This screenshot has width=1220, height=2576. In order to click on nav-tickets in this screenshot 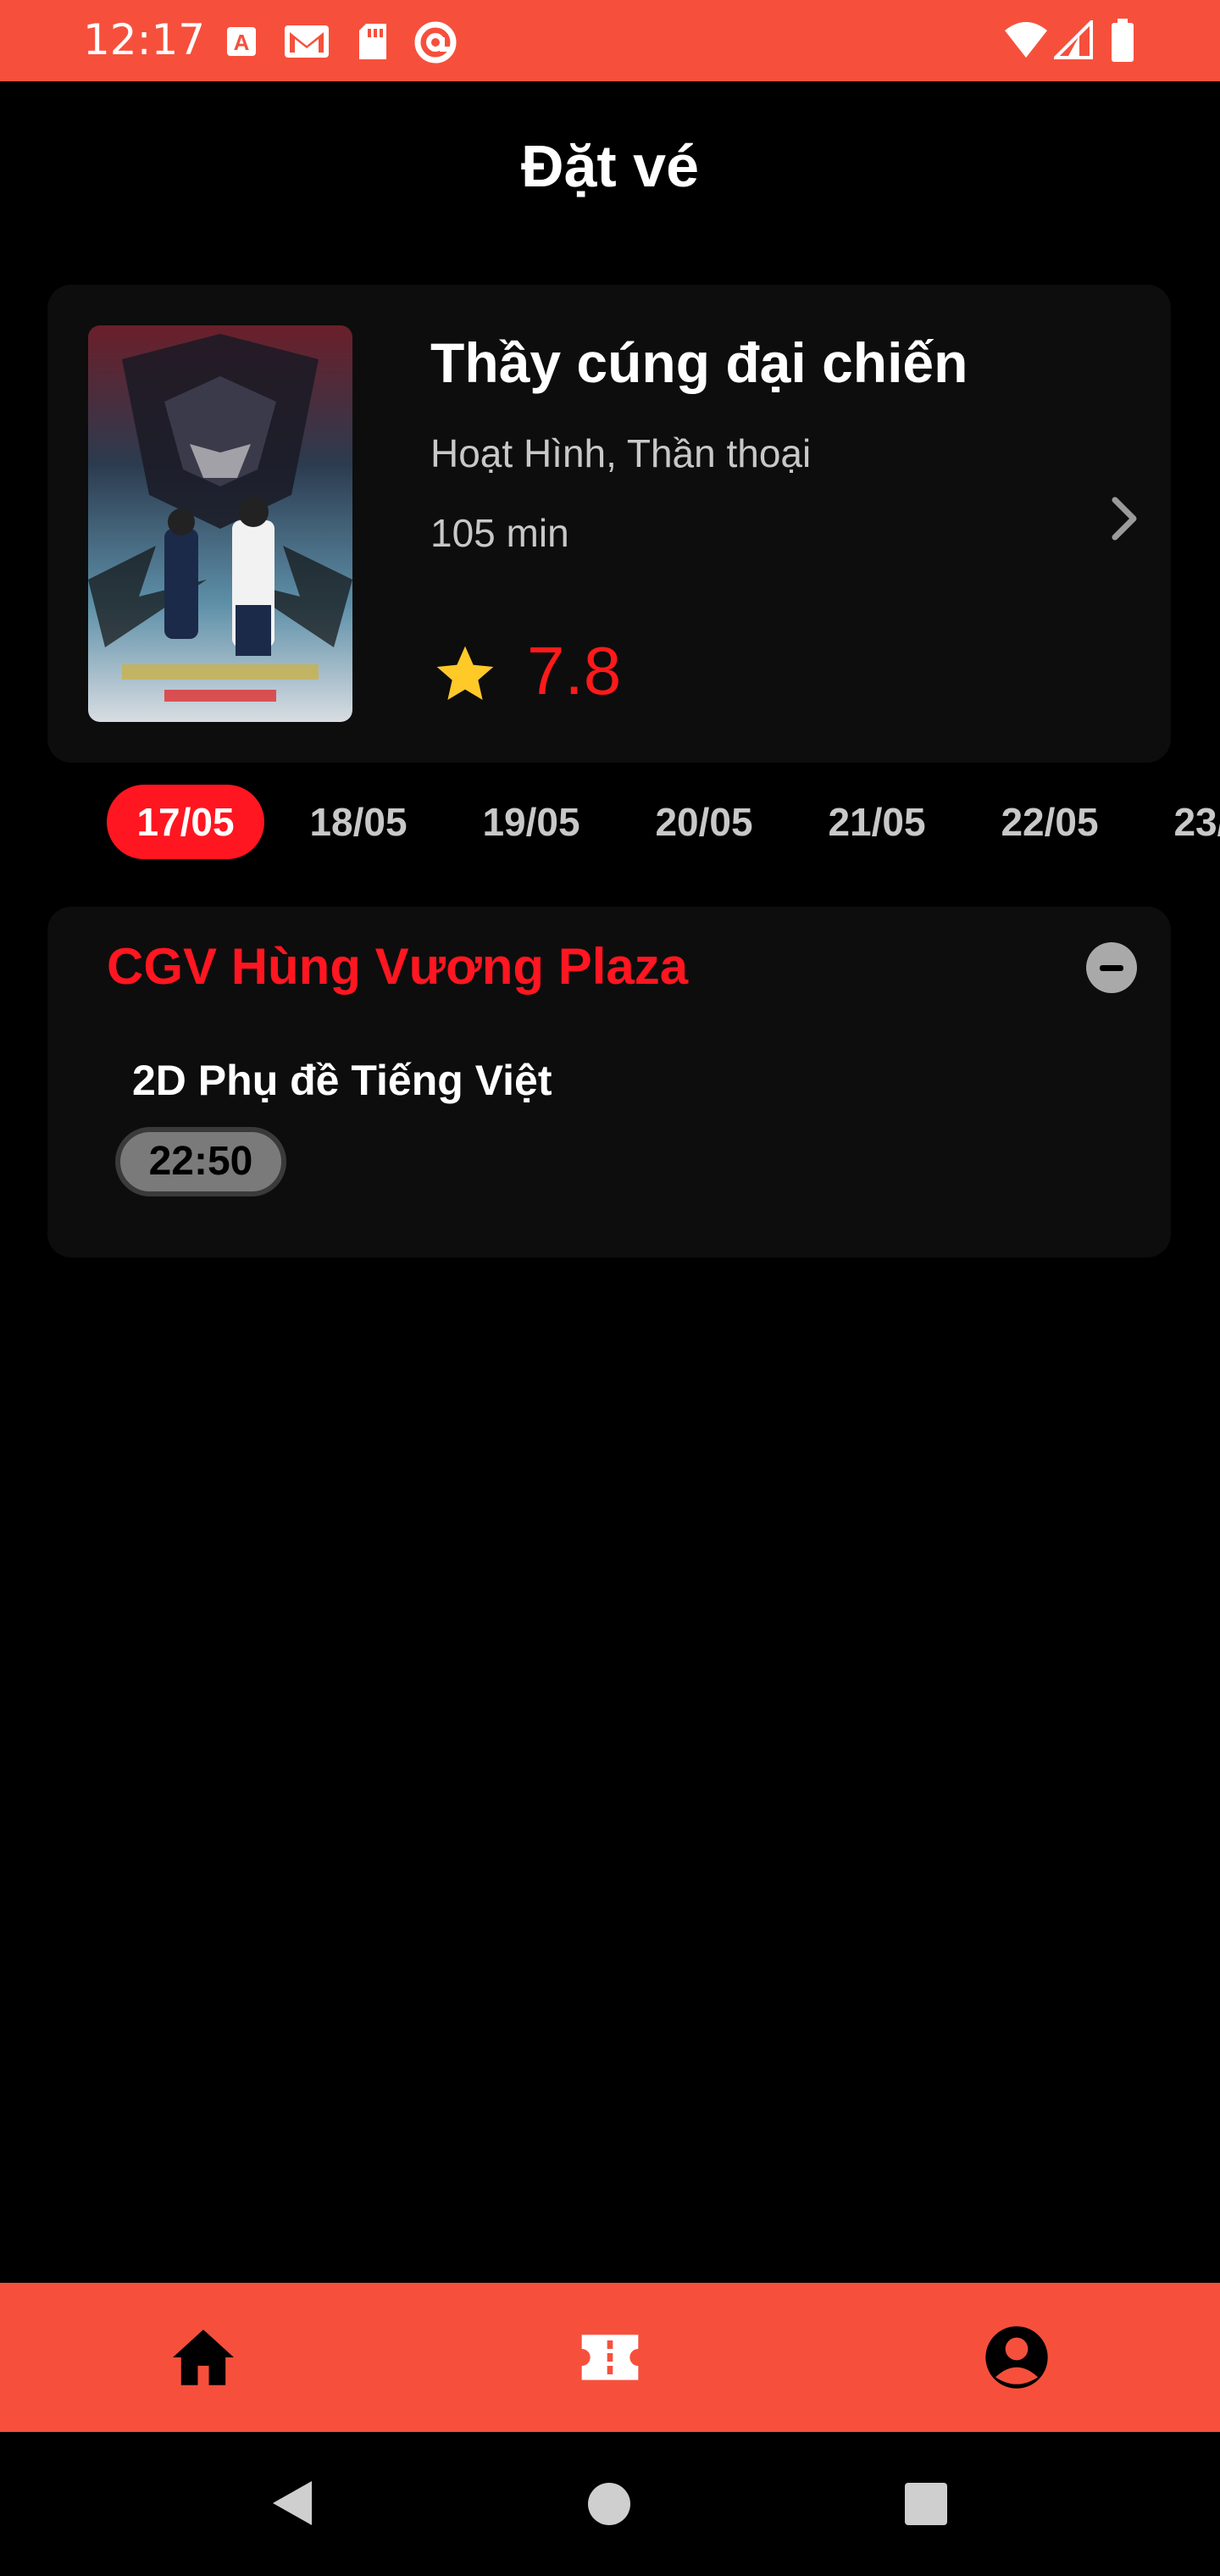, I will do `click(610, 2357)`.